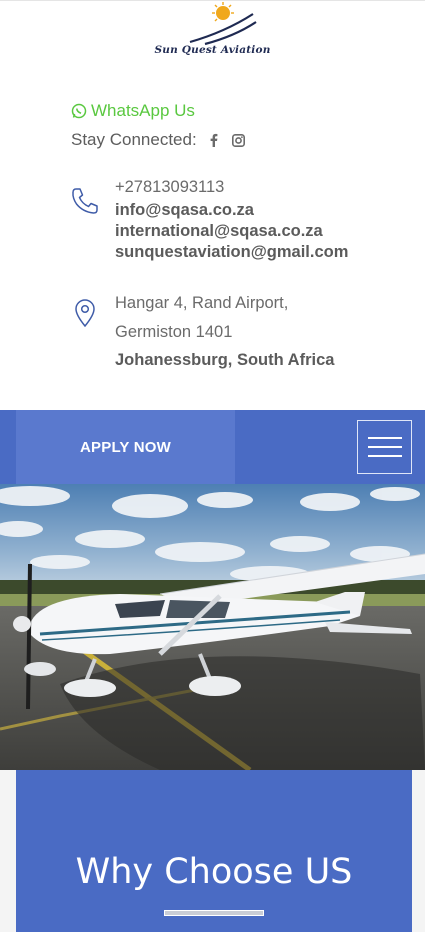 This screenshot has height=932, width=425. I want to click on apply-now-button: APPLY NOW, so click(125, 447).